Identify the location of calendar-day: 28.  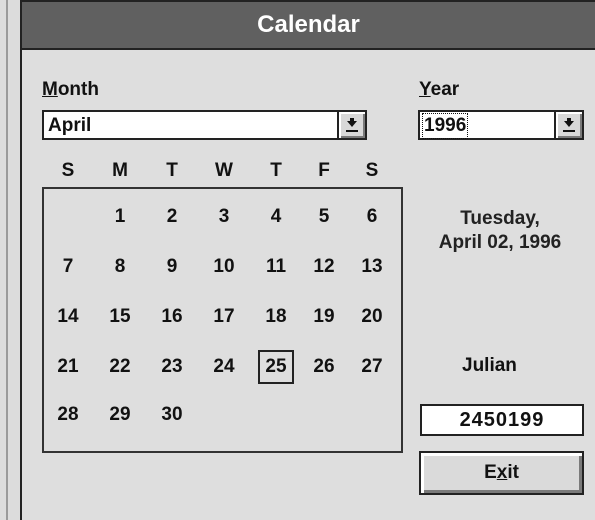
(68, 415).